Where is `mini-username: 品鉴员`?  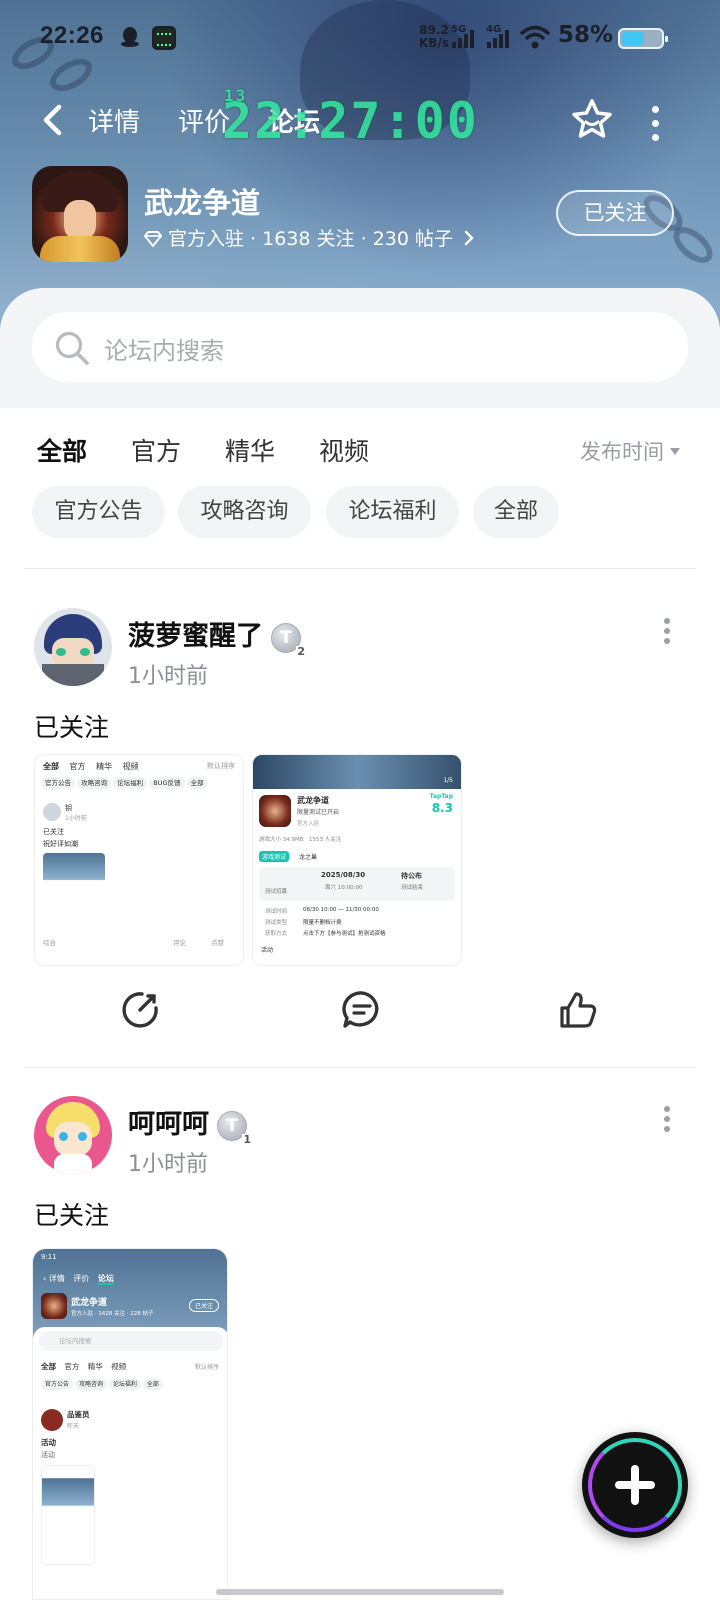
mini-username: 品鉴员 is located at coordinates (78, 1414).